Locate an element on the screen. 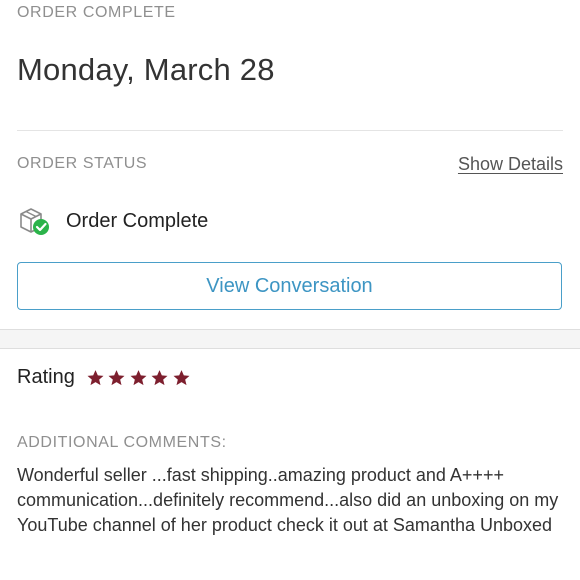 This screenshot has height=580, width=580. star-rating is located at coordinates (139, 378).